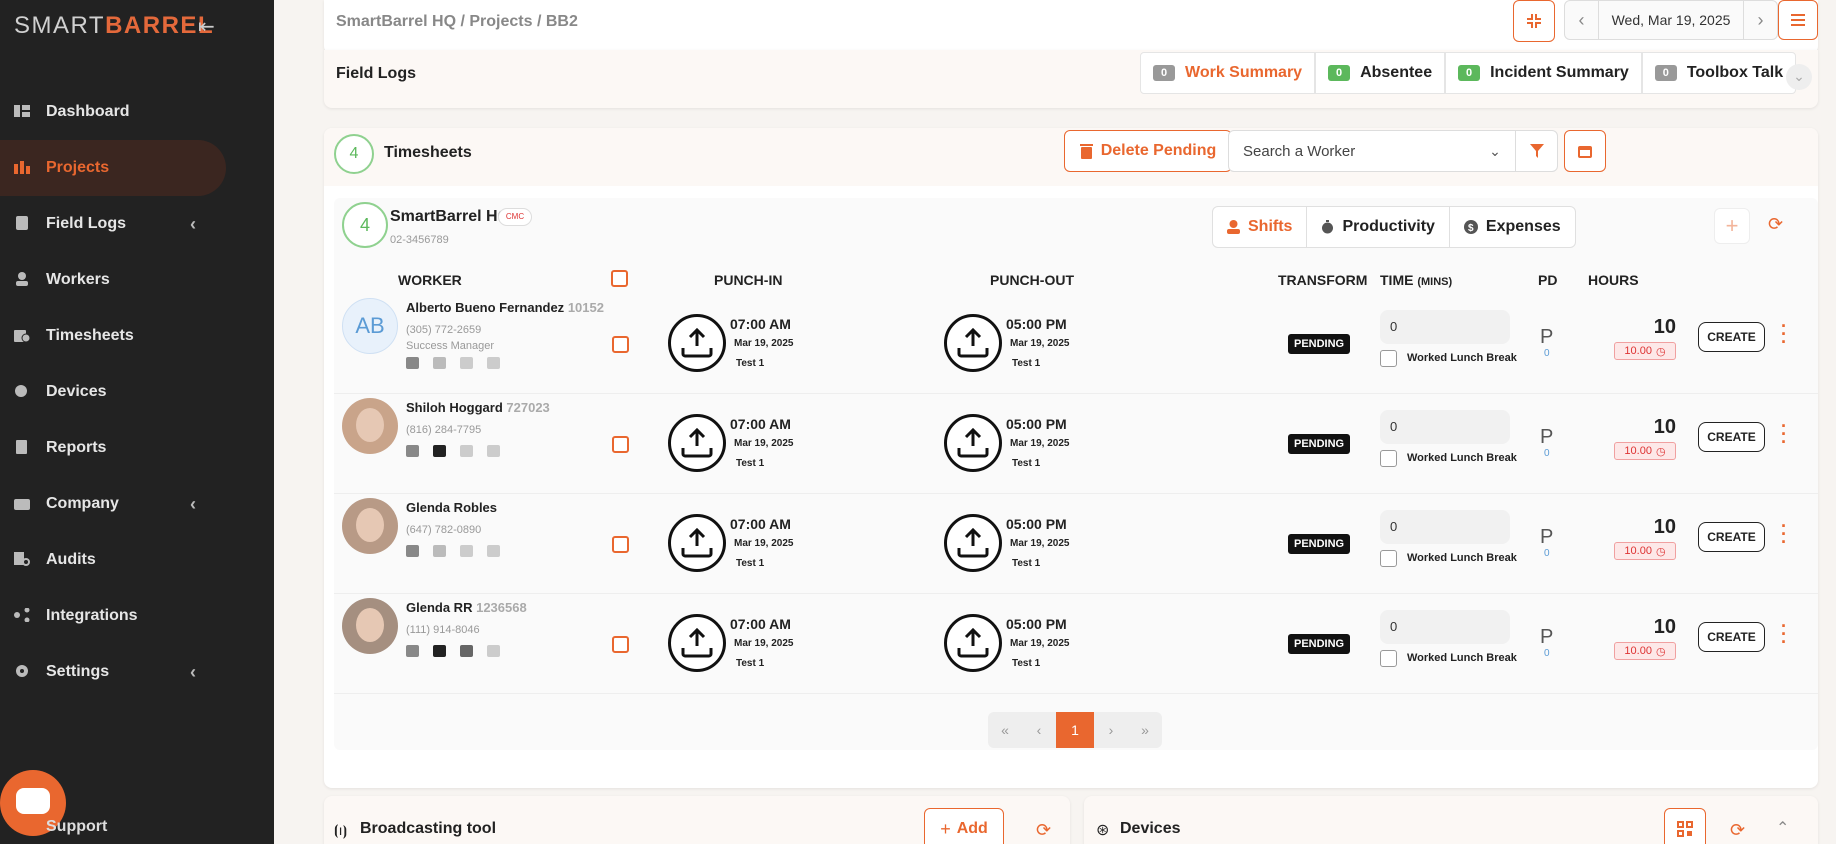 The width and height of the screenshot is (1836, 844). Describe the element at coordinates (1760, 20) in the screenshot. I see `chevron-right-icon: ›` at that location.